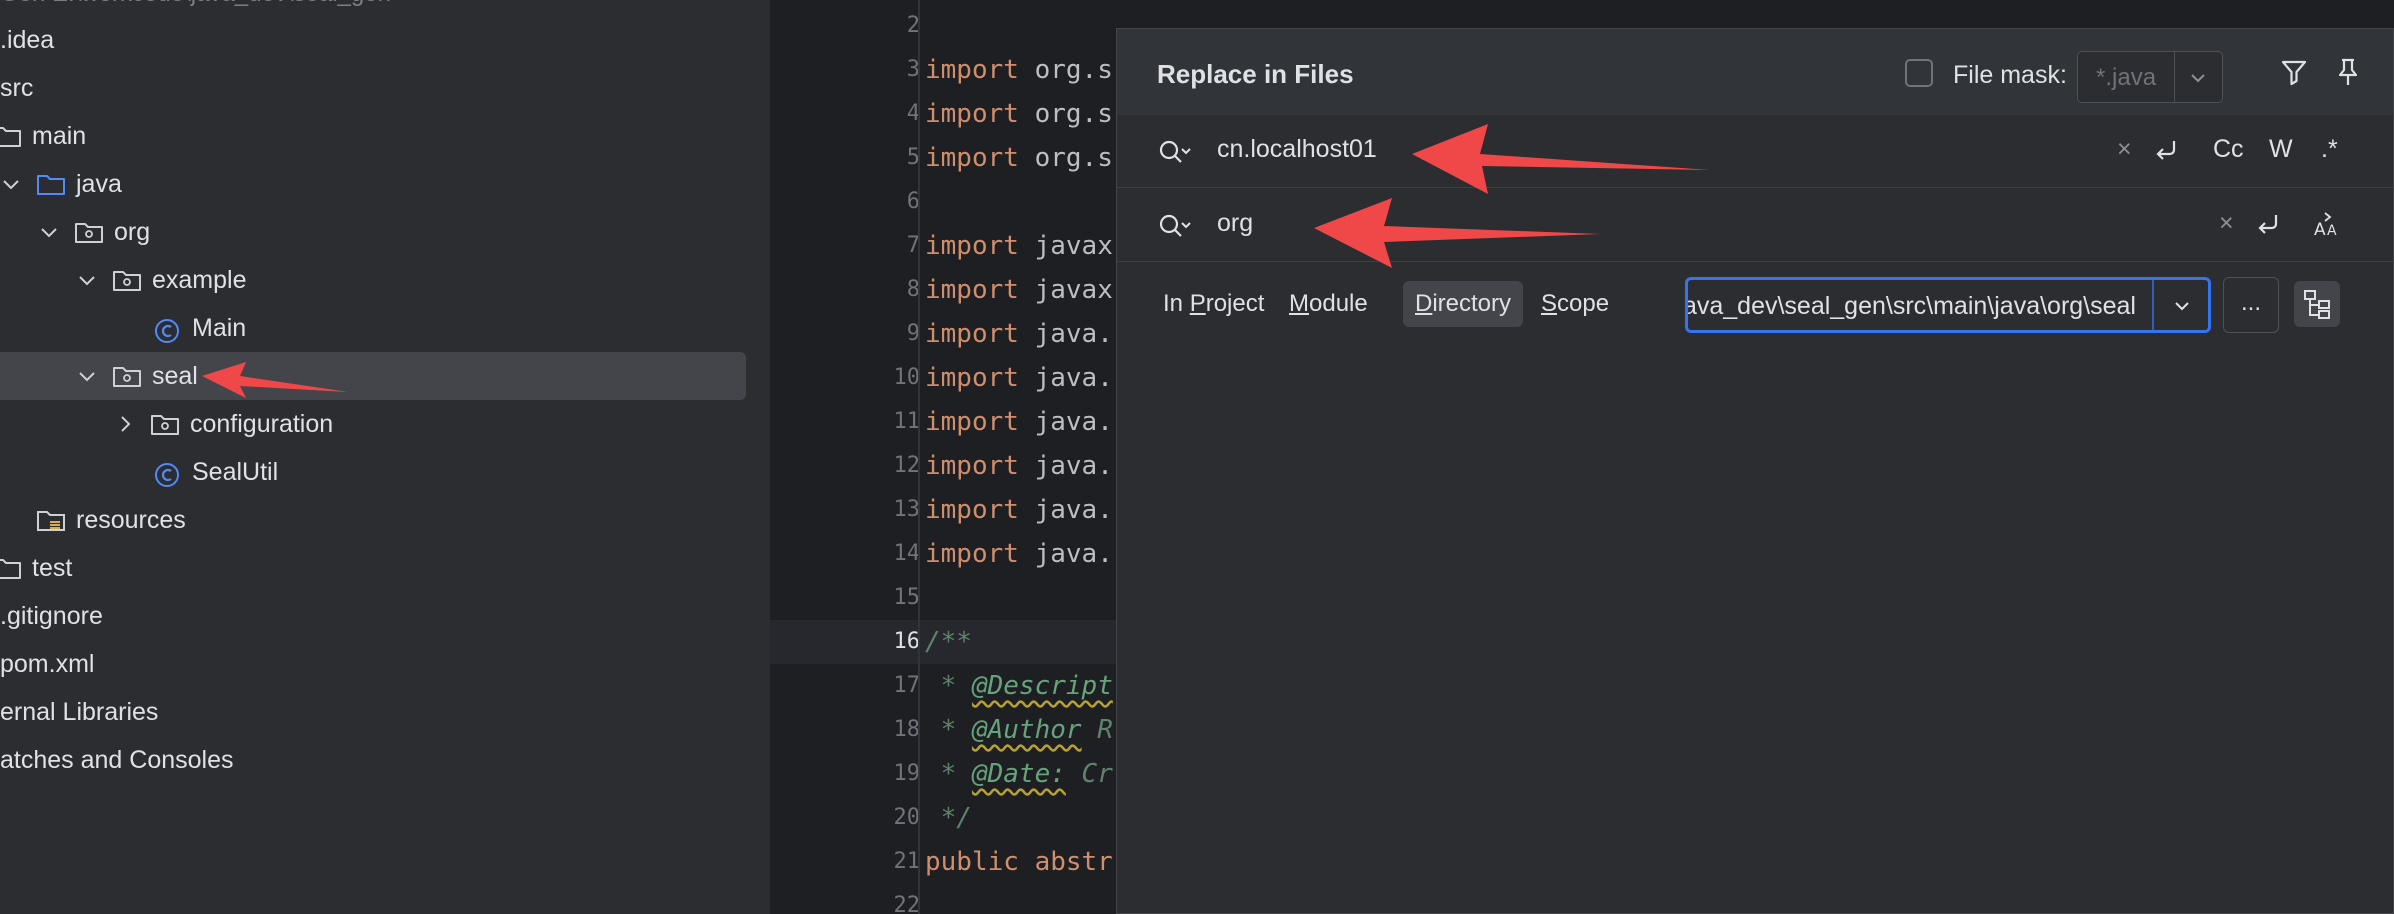  I want to click on pin-icon, so click(2348, 72).